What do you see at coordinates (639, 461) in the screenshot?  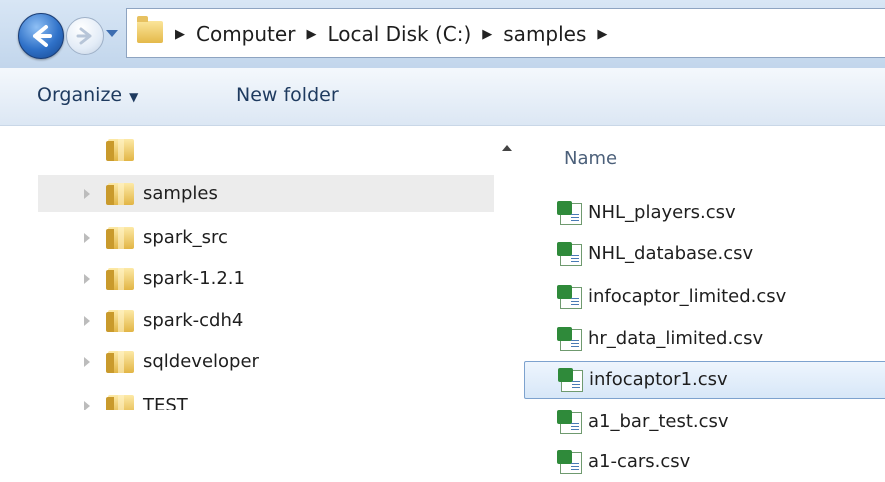 I see `file-name: a1-cars.csv` at bounding box center [639, 461].